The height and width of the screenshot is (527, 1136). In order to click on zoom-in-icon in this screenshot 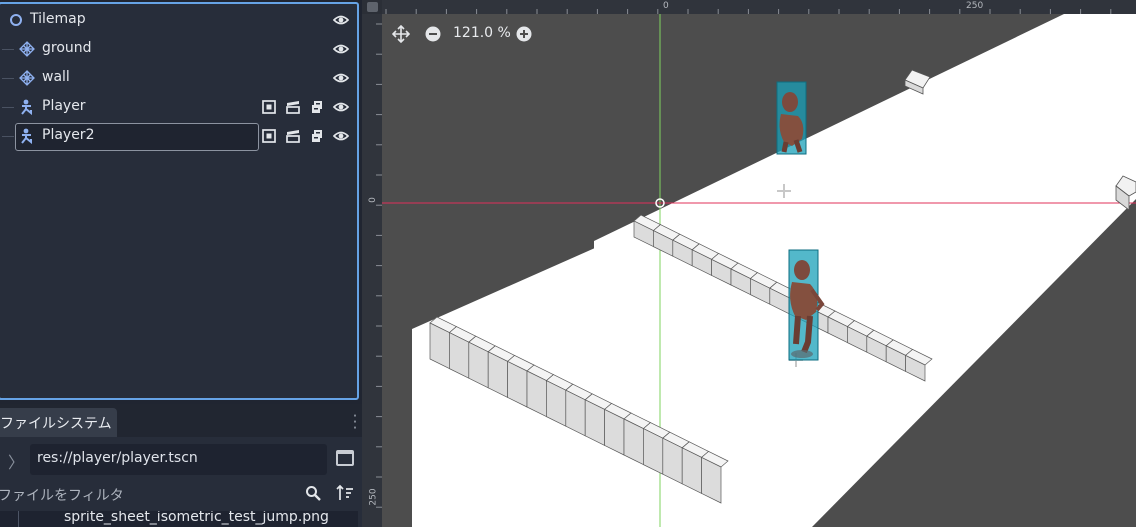, I will do `click(524, 34)`.